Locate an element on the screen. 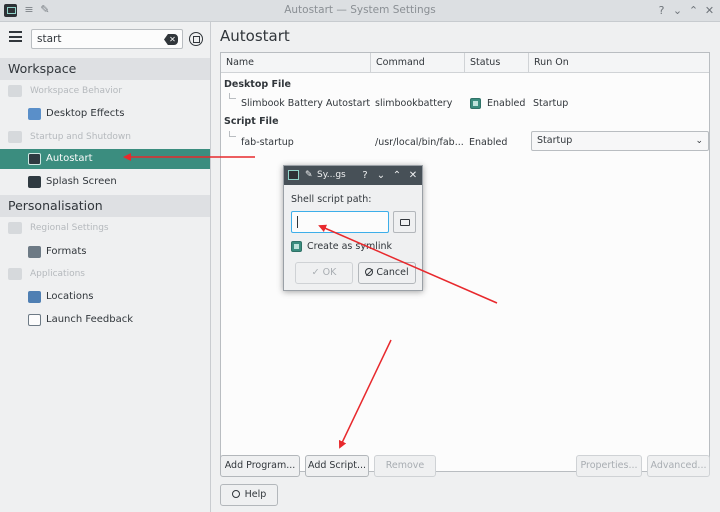  sidebar-item-launch-feedback: Launch Feedback is located at coordinates (105, 320).